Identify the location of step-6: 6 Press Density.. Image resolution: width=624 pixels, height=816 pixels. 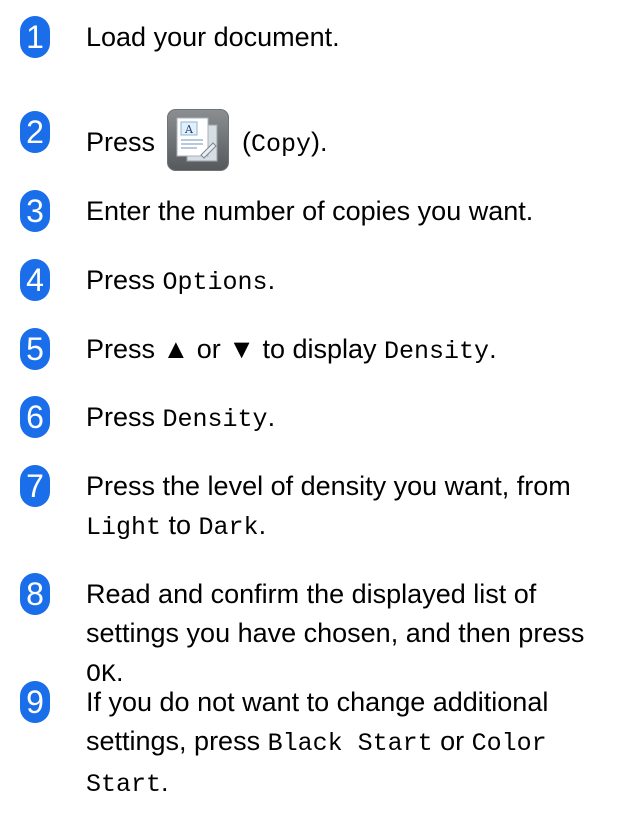
(312, 418).